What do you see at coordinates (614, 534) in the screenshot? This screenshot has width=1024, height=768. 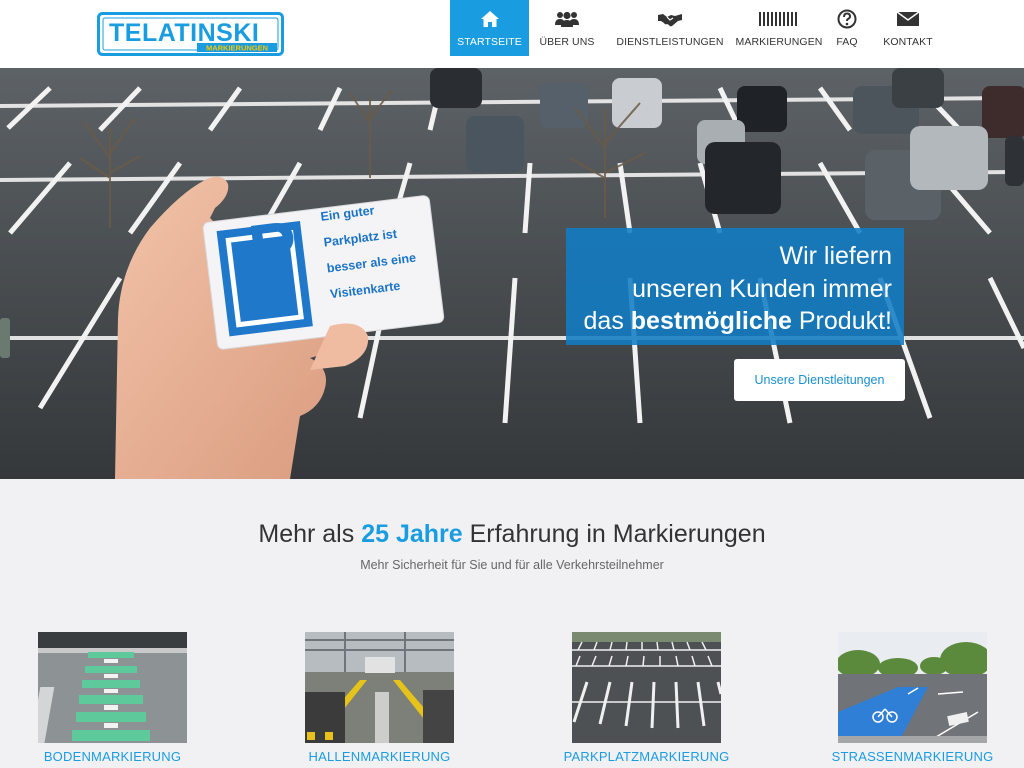 I see `section-title-text: Erfahrung in Markierungen` at bounding box center [614, 534].